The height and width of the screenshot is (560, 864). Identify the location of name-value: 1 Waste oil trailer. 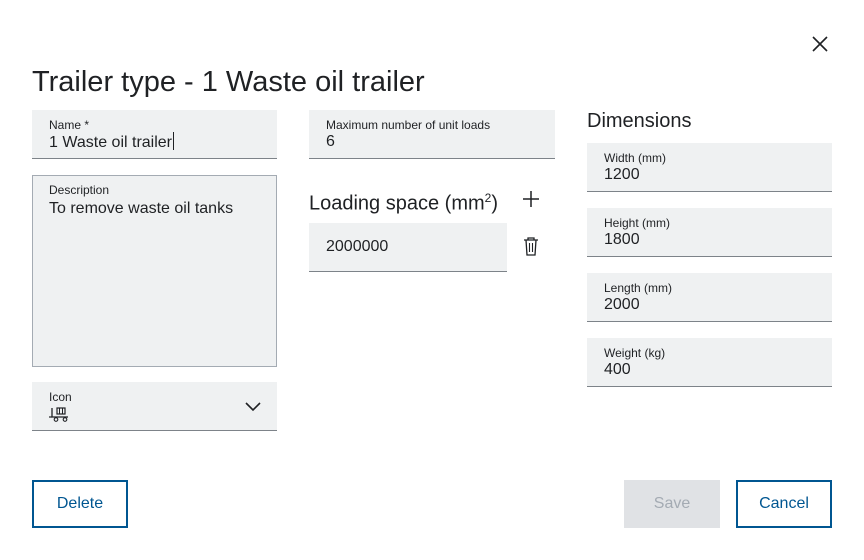
(110, 142).